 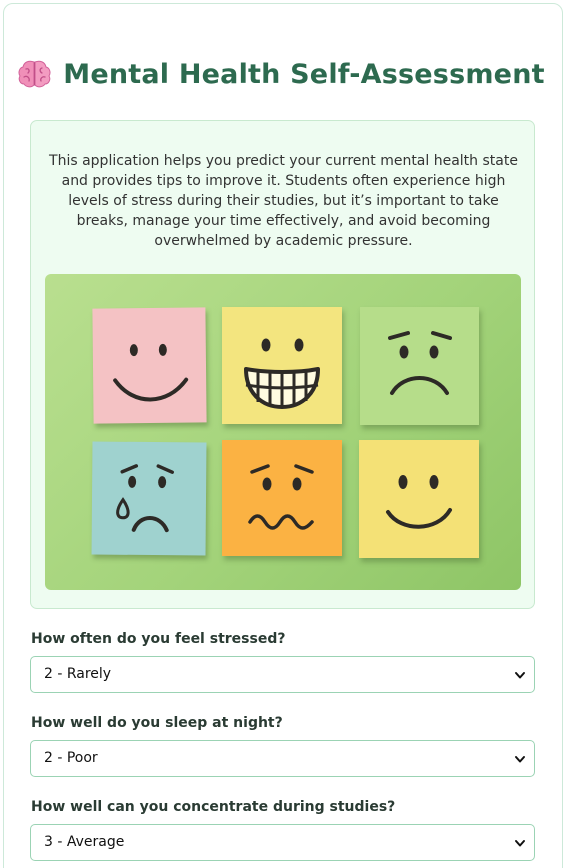 What do you see at coordinates (34, 74) in the screenshot?
I see `brain-icon` at bounding box center [34, 74].